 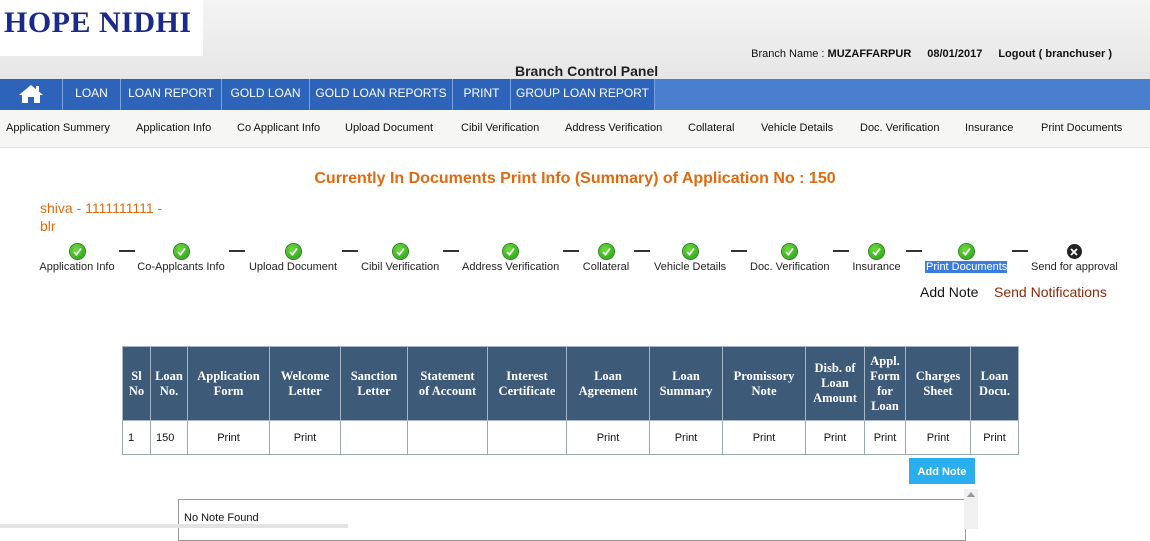 I want to click on notes-scrollbar, so click(x=971, y=509).